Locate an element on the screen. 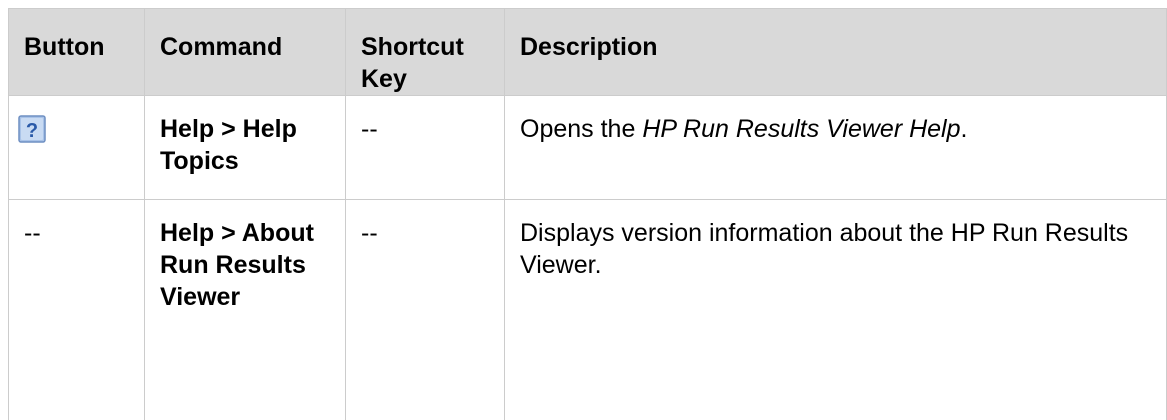  header-command: Command is located at coordinates (245, 52).